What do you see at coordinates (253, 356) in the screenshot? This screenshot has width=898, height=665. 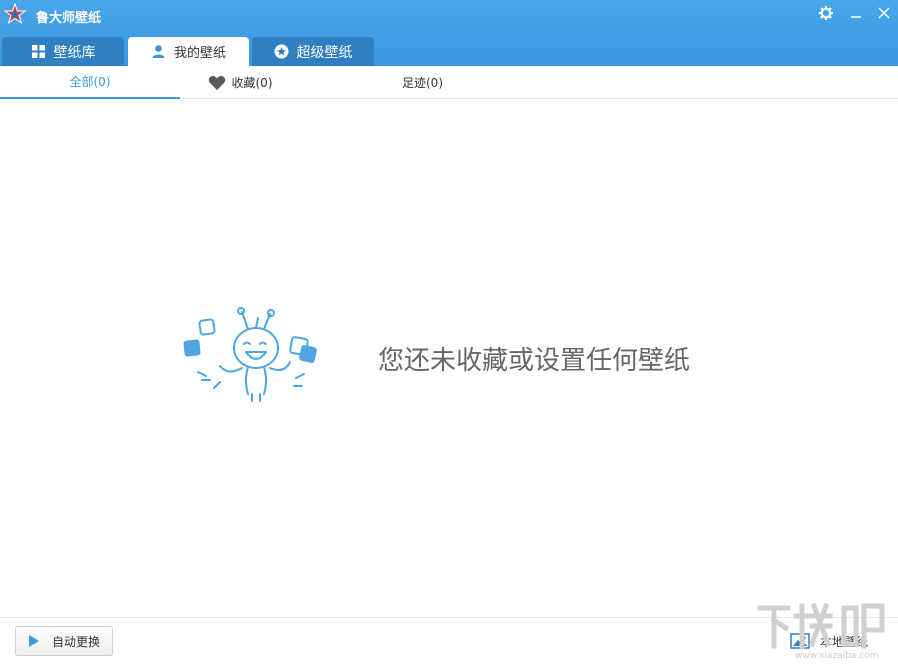 I see `cartoon-character-illustration` at bounding box center [253, 356].